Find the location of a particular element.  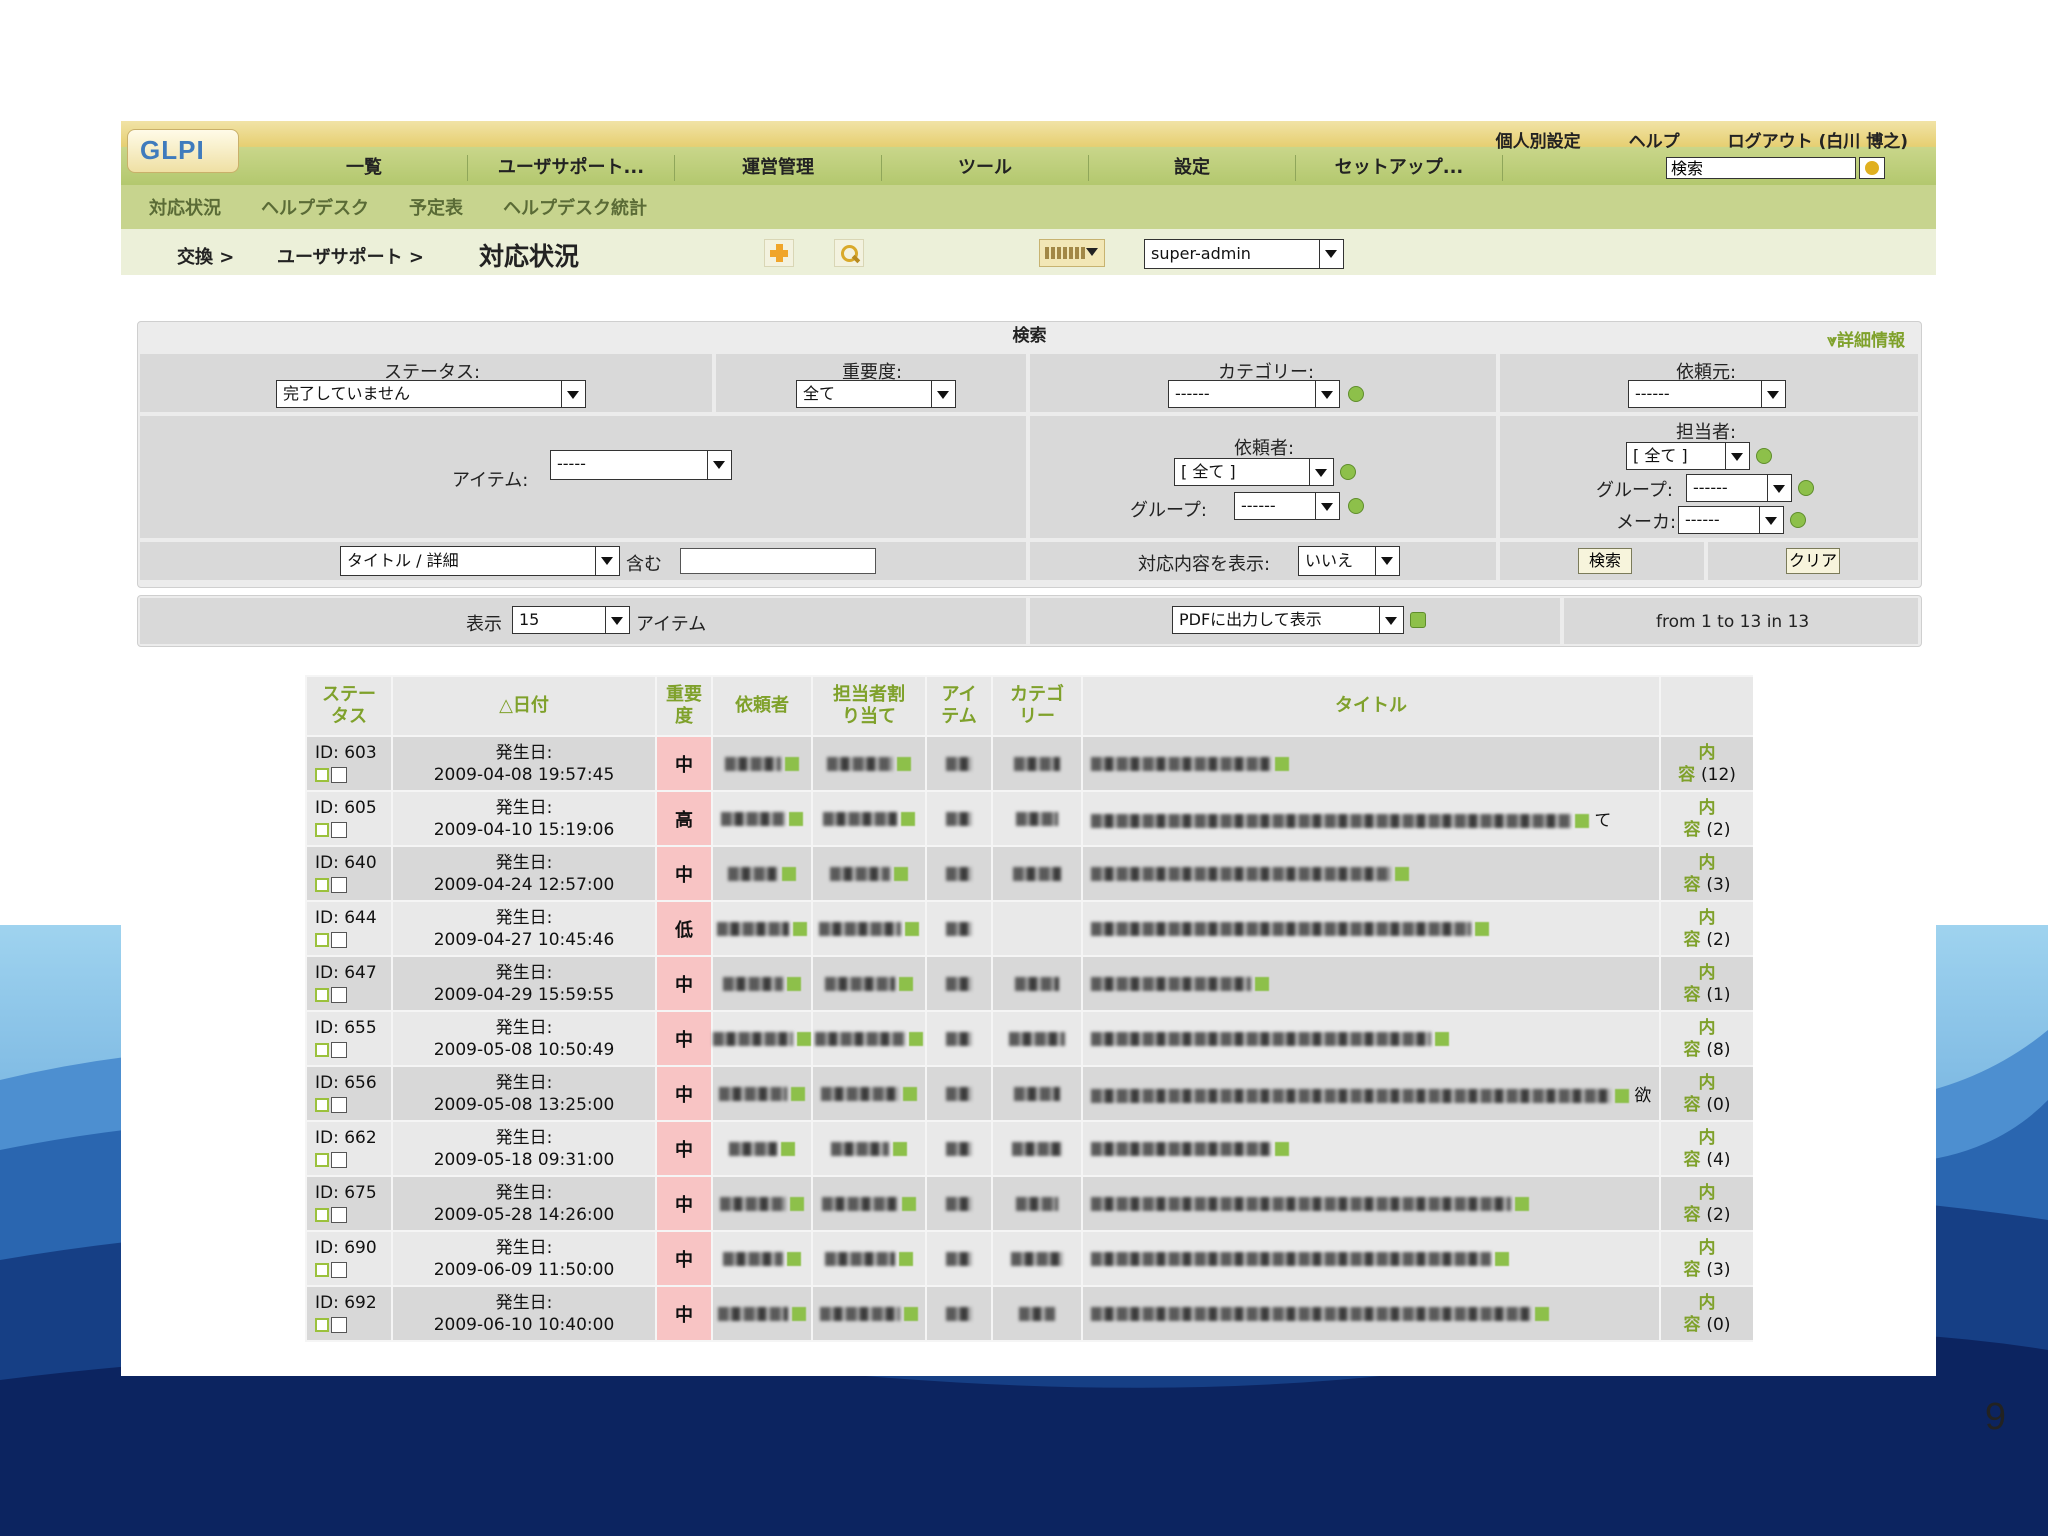

source-select: ------ is located at coordinates (1707, 394).